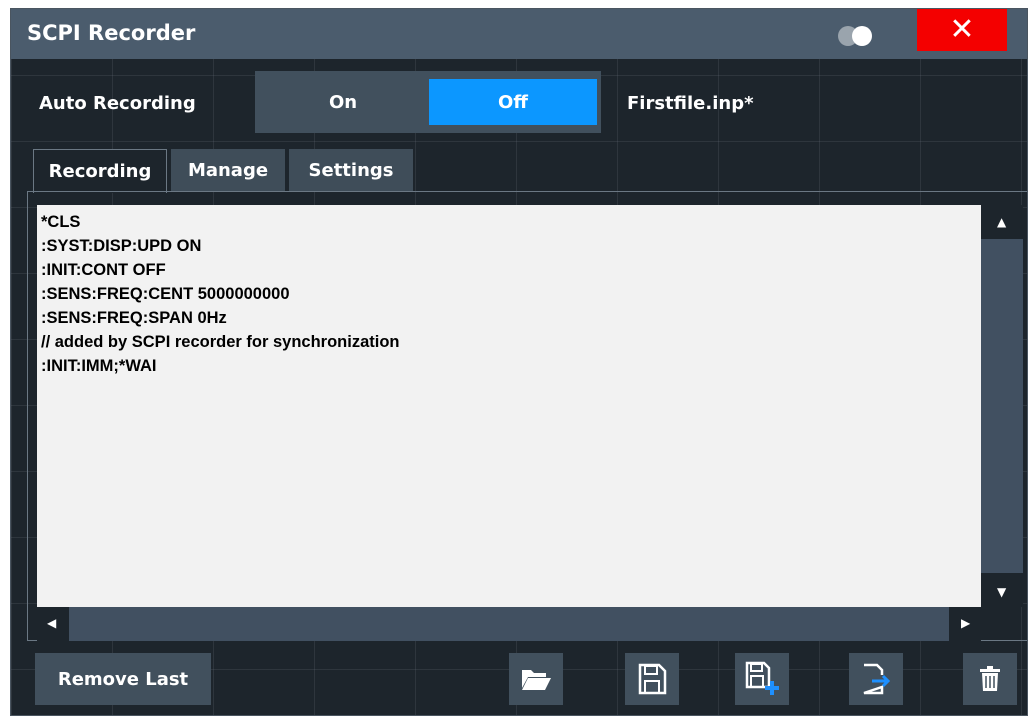  What do you see at coordinates (858, 36) in the screenshot?
I see `transparency-toggle-icon` at bounding box center [858, 36].